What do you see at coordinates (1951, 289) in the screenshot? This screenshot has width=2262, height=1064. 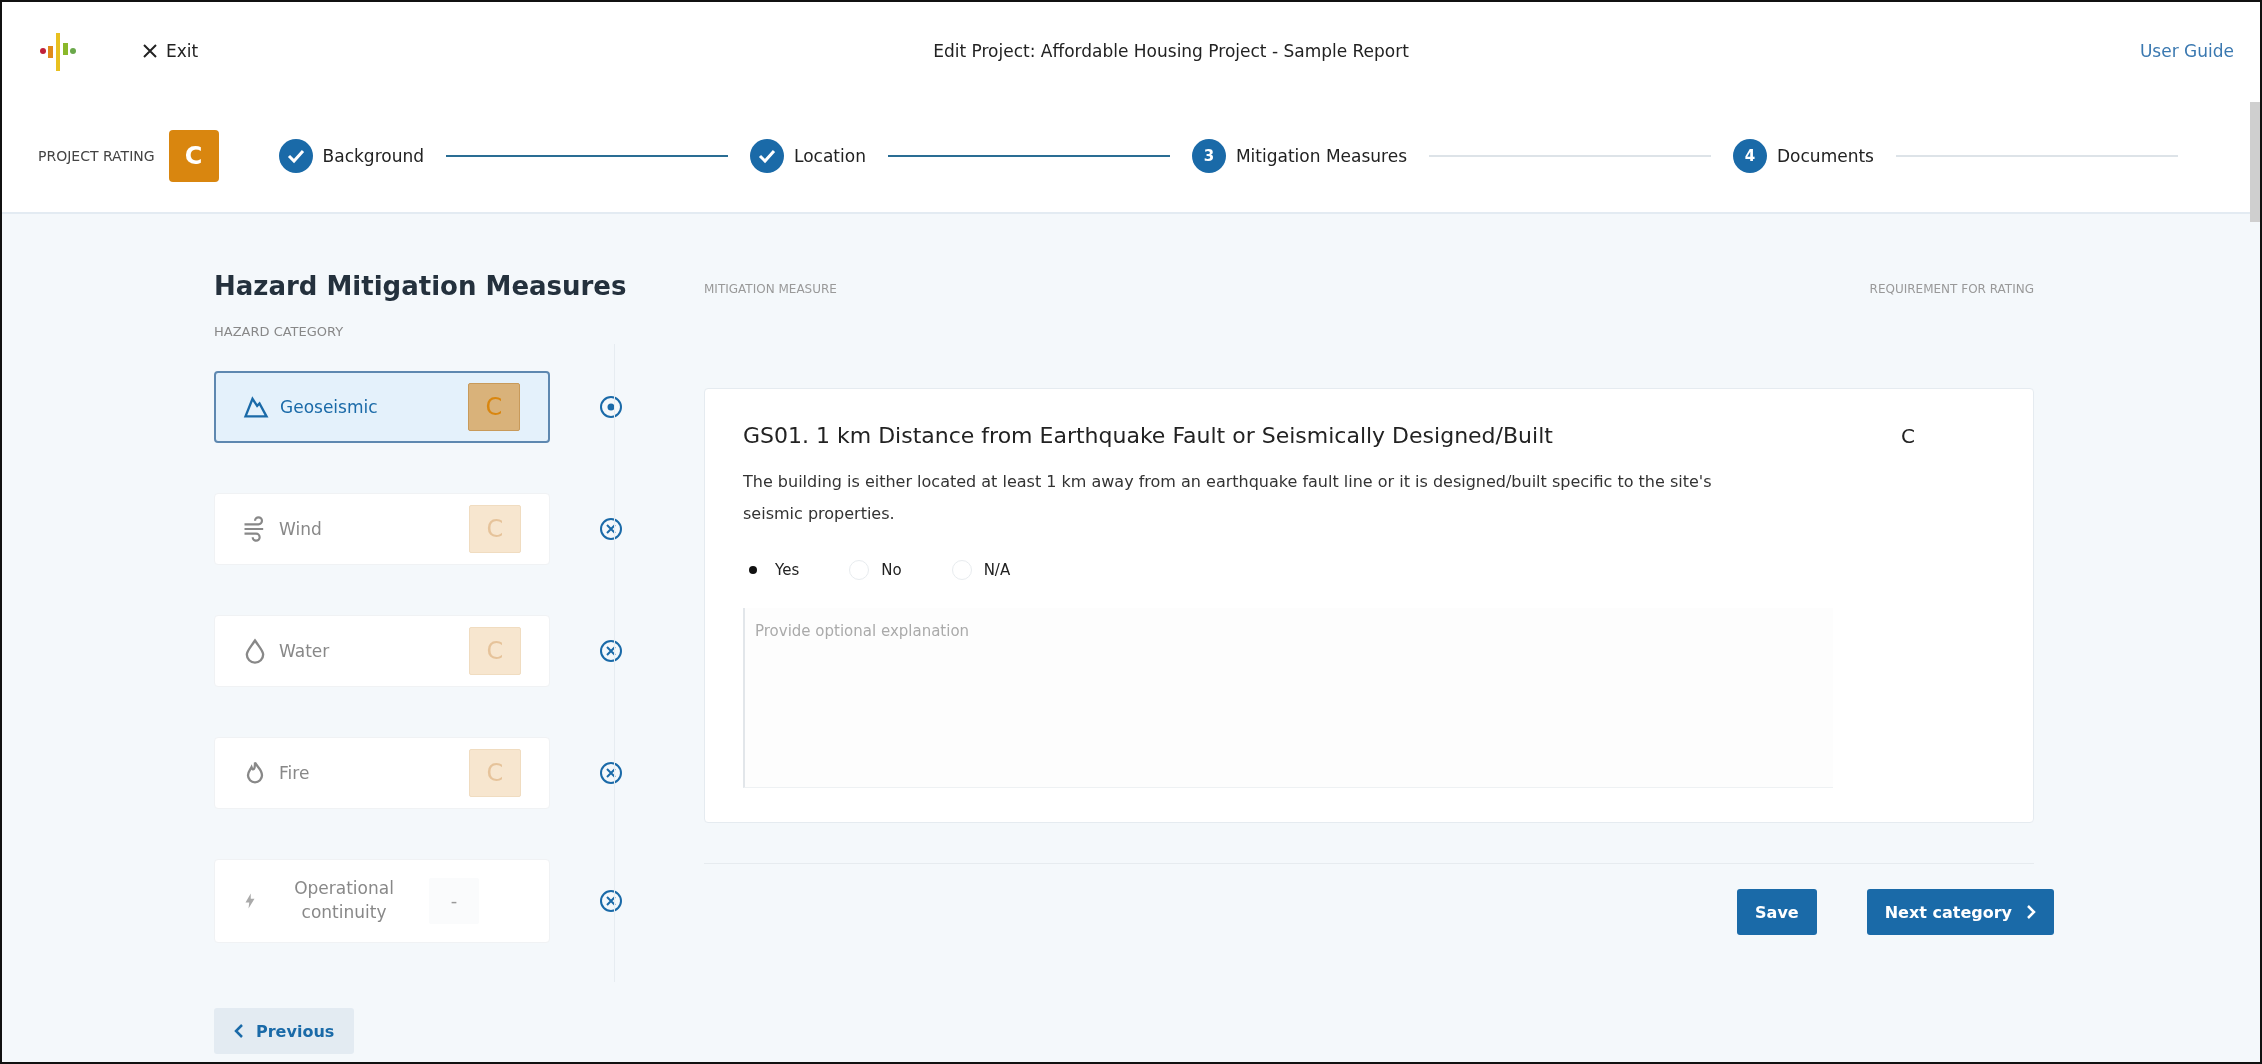 I see `column-header: REQUIREMENT FOR RATING` at bounding box center [1951, 289].